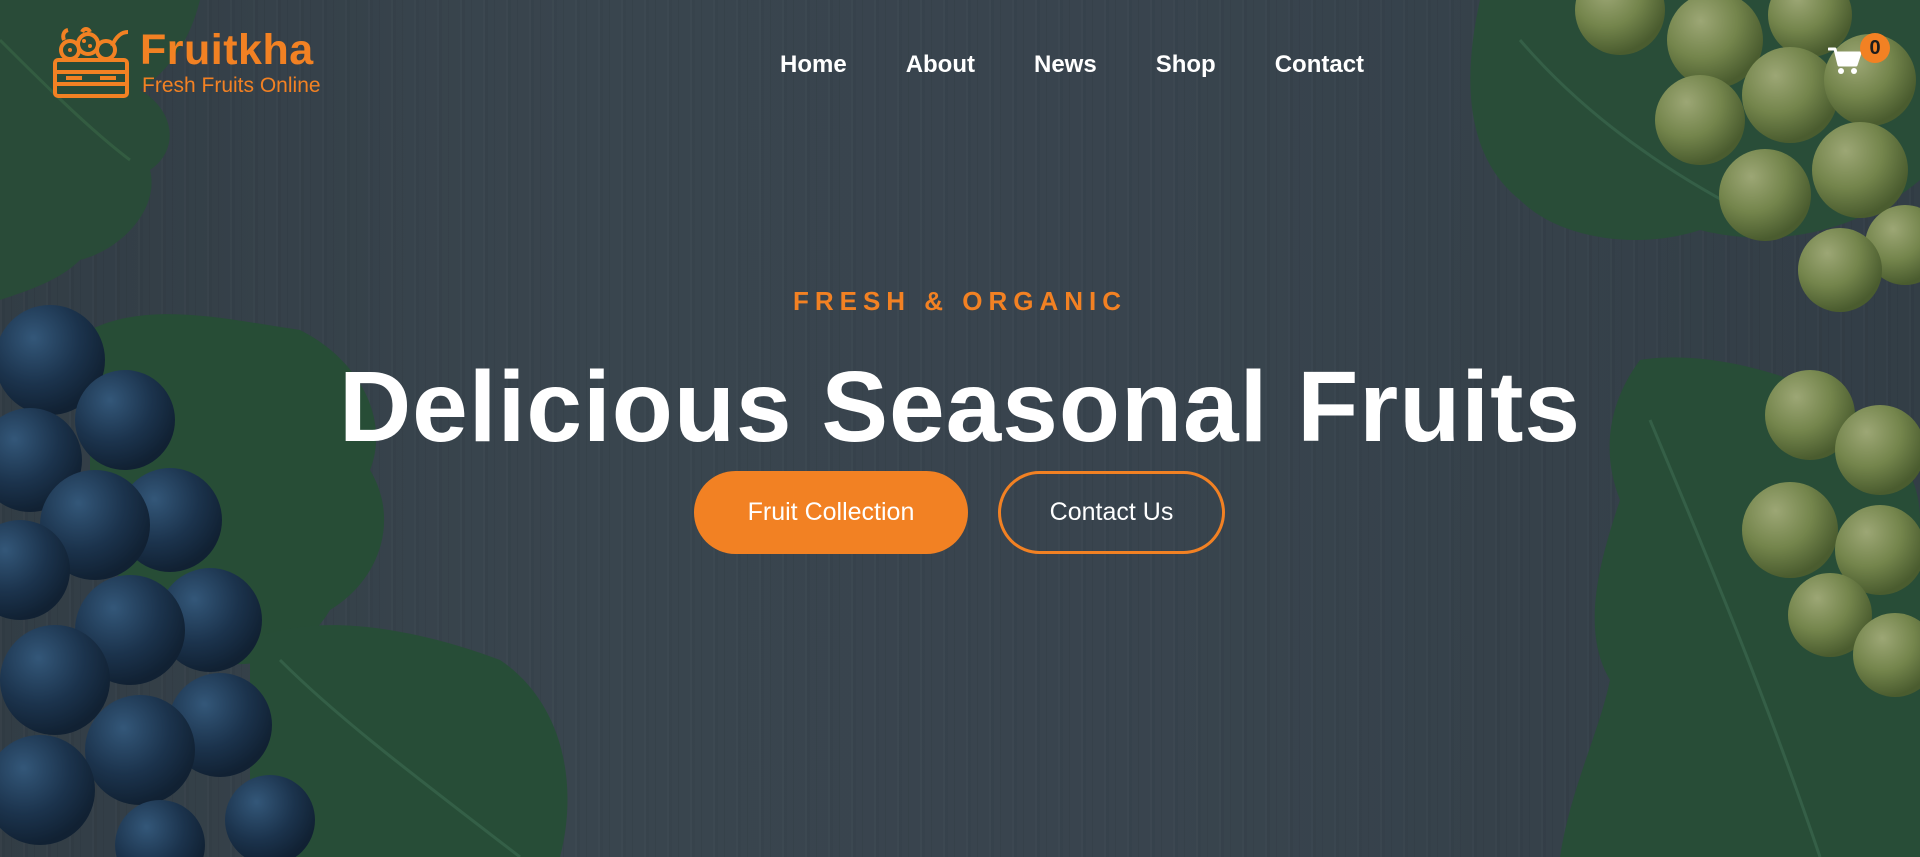 This screenshot has width=1920, height=857. Describe the element at coordinates (1101, 65) in the screenshot. I see `main-nav: Home About News Shop Contact` at that location.